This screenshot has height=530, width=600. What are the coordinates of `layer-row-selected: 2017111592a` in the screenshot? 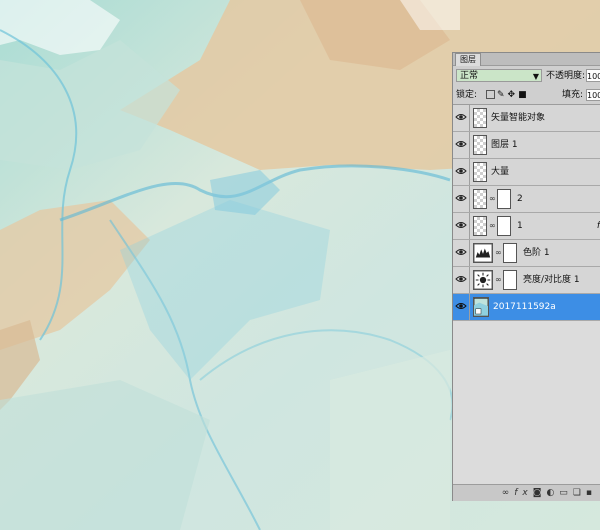 It's located at (526, 307).